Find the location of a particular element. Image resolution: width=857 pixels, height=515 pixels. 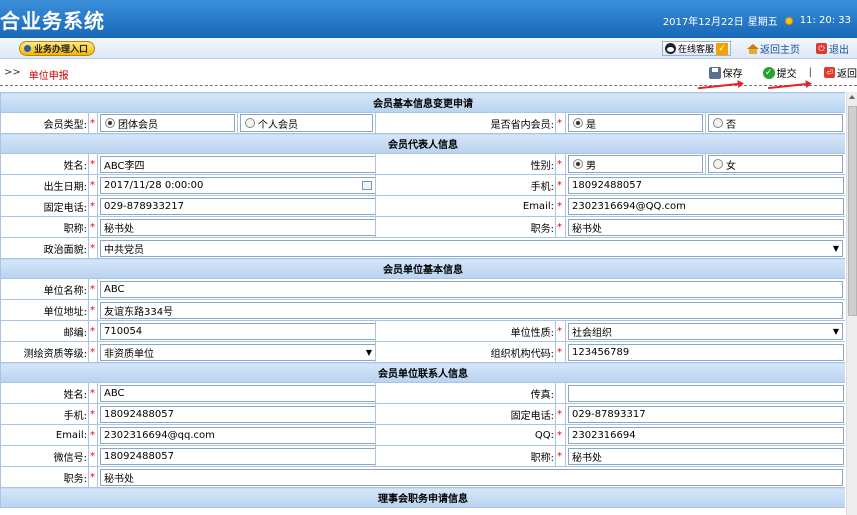

save-label: 保存 is located at coordinates (732, 74).